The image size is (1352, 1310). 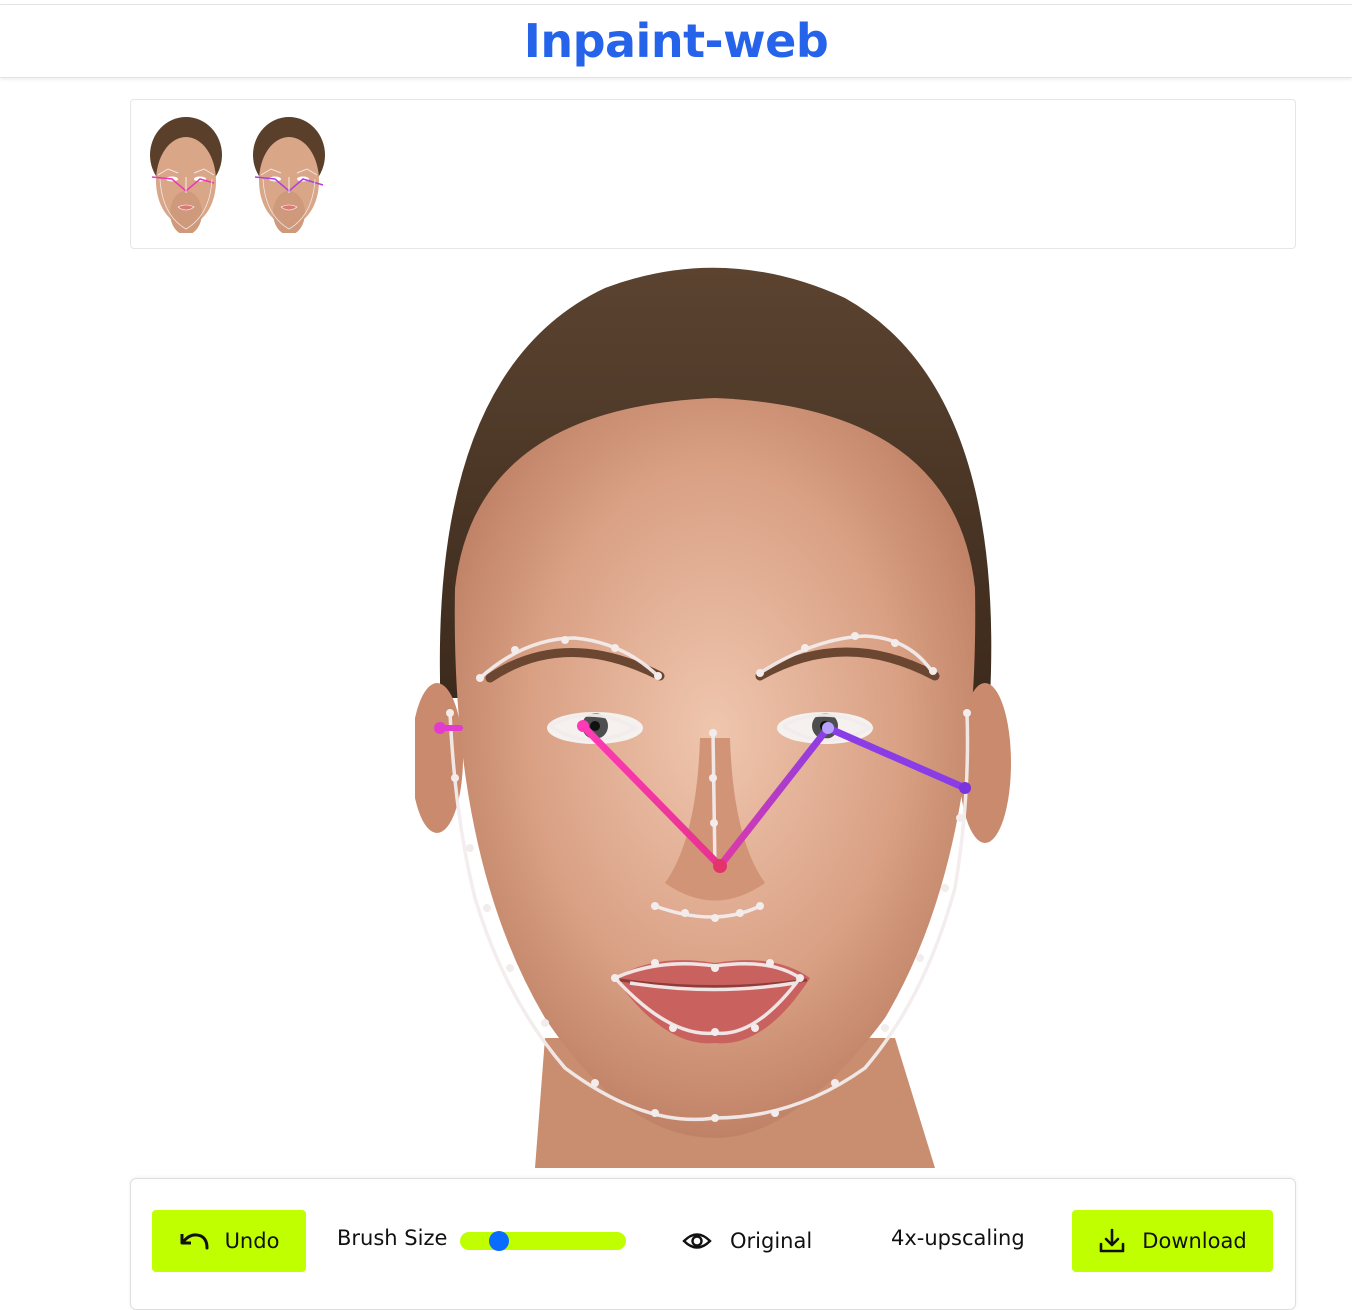 I want to click on download-icon, so click(x=1112, y=1241).